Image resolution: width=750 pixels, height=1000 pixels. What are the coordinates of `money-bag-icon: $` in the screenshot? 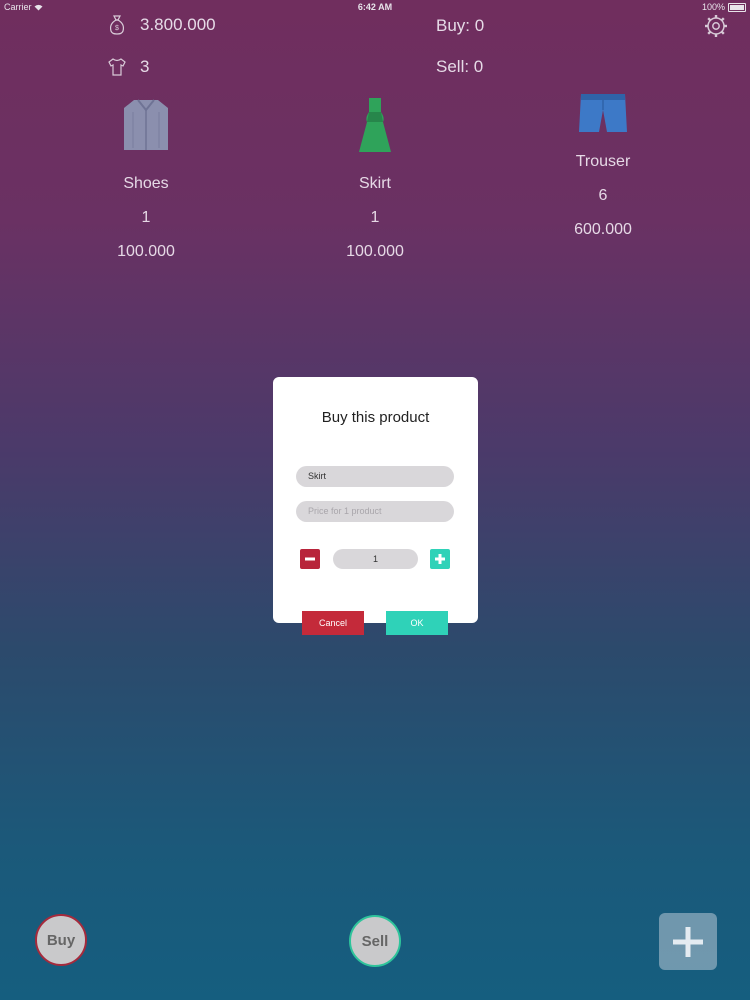 It's located at (117, 25).